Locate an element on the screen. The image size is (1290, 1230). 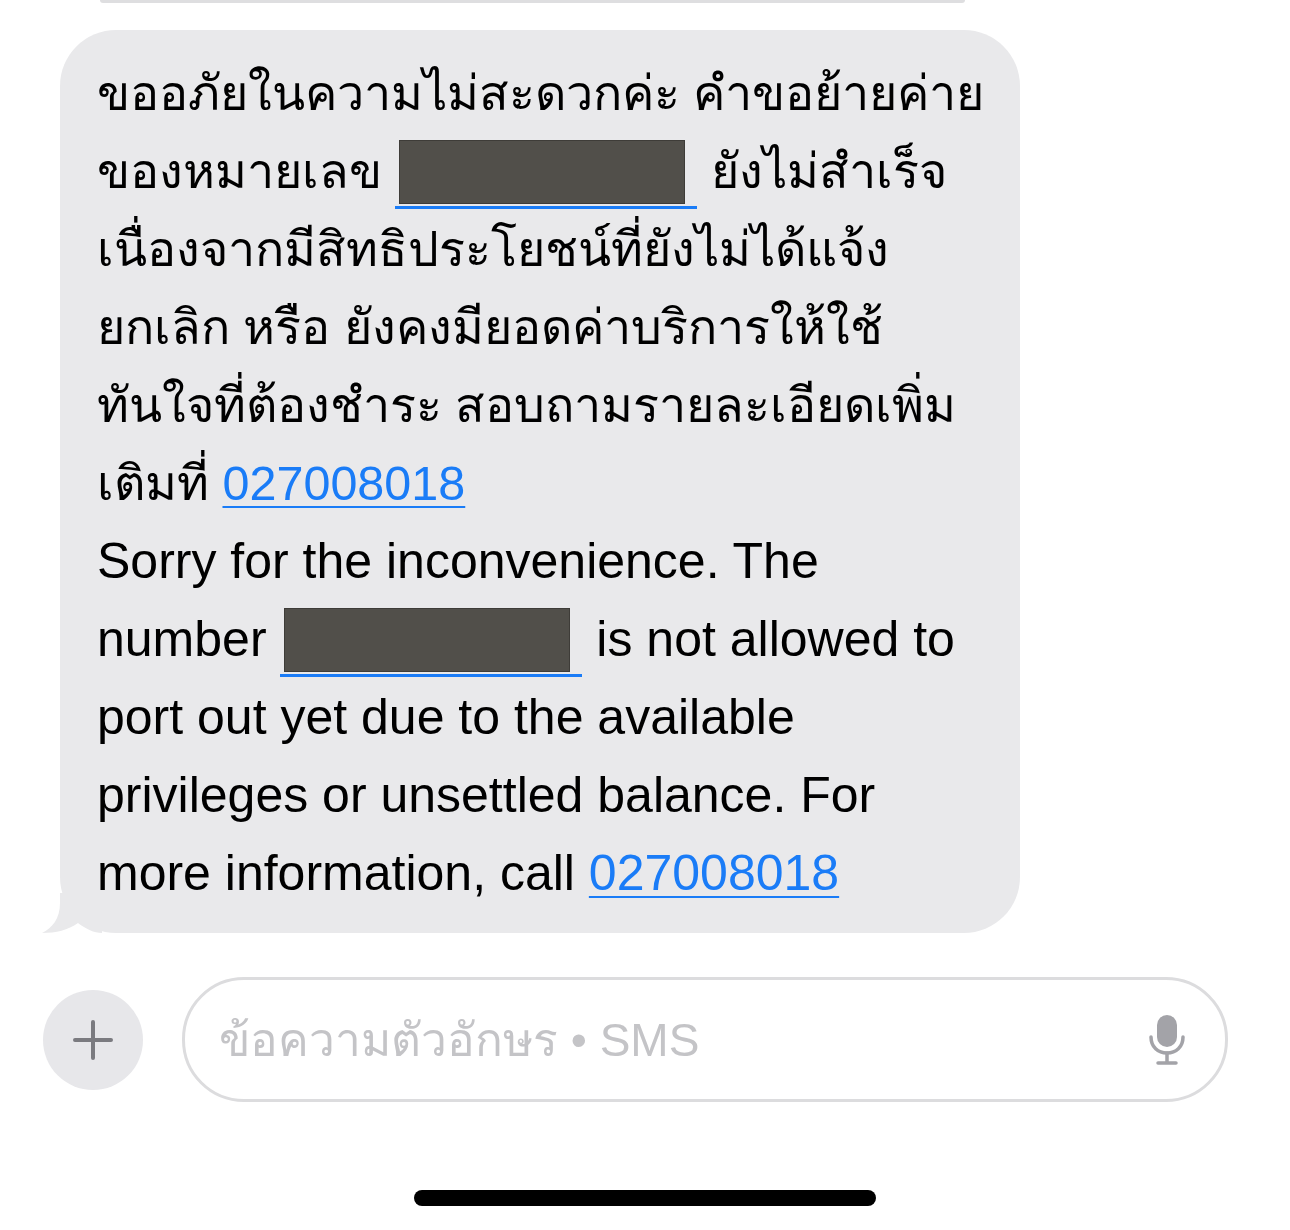
message-field: ข้อความตัวอักษร • SMS is located at coordinates (705, 1039).